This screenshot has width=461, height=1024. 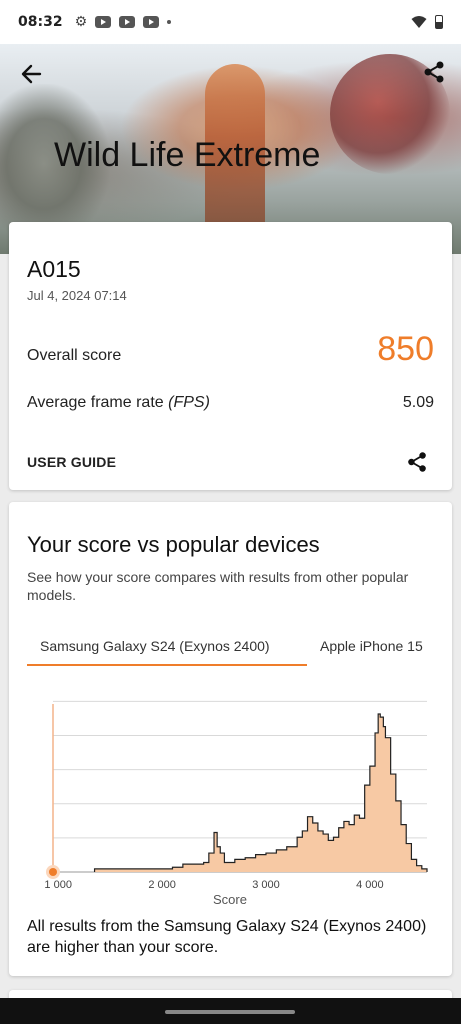 I want to click on comparison-title: Your score vs popular devices, so click(x=173, y=544).